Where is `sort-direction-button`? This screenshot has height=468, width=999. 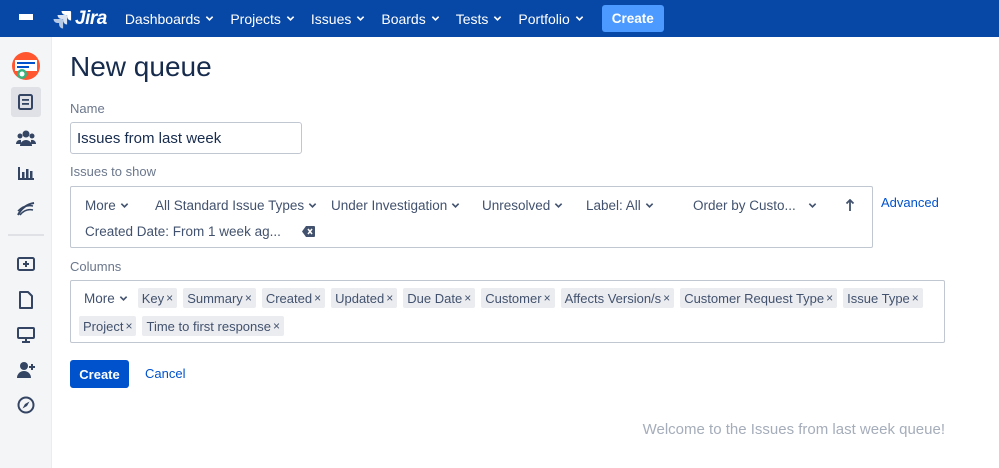 sort-direction-button is located at coordinates (850, 205).